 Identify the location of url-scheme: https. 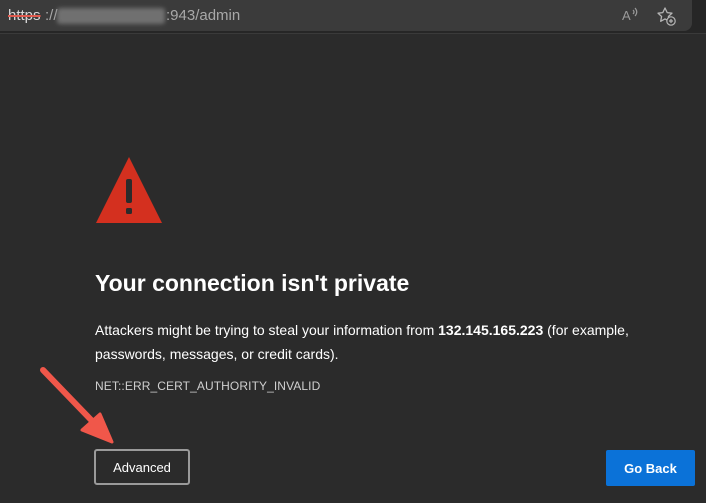
(24, 15).